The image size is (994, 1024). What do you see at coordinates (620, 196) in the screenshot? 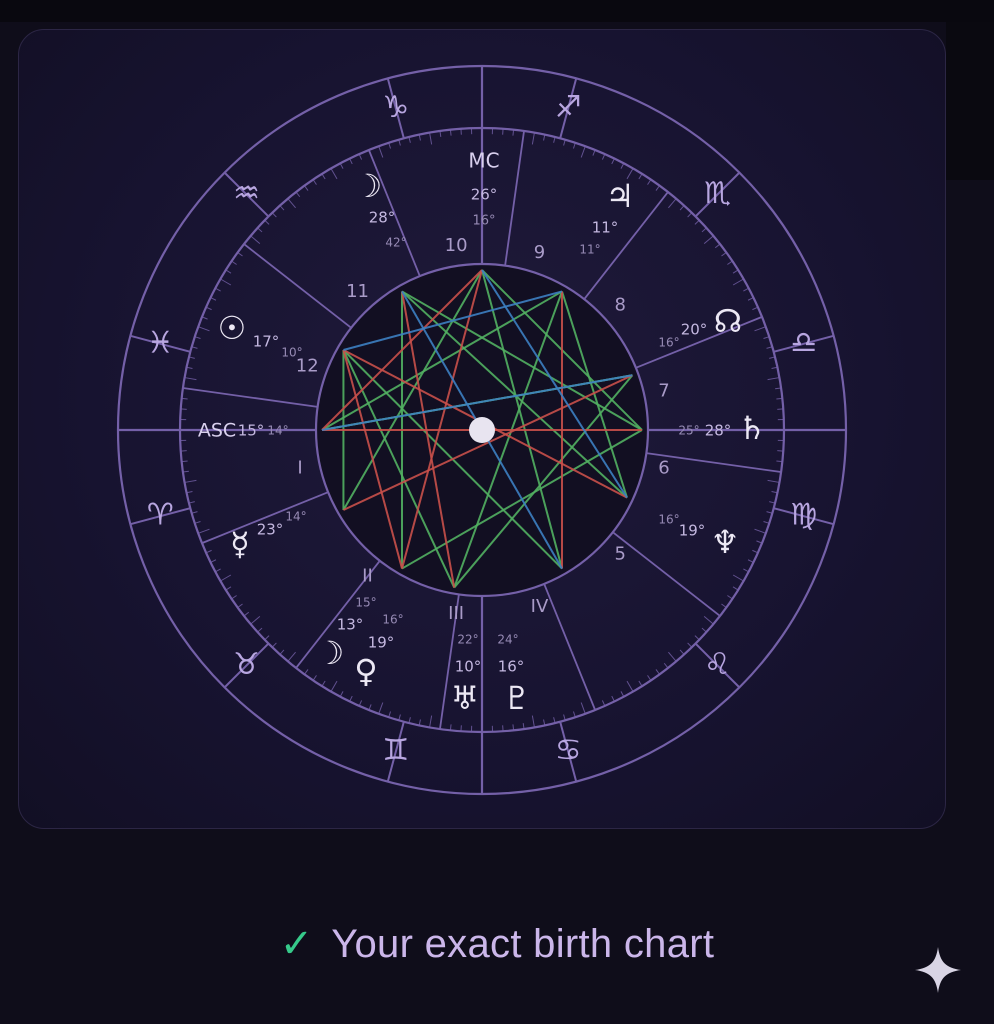
I see `jupiter-icon: ♃` at bounding box center [620, 196].